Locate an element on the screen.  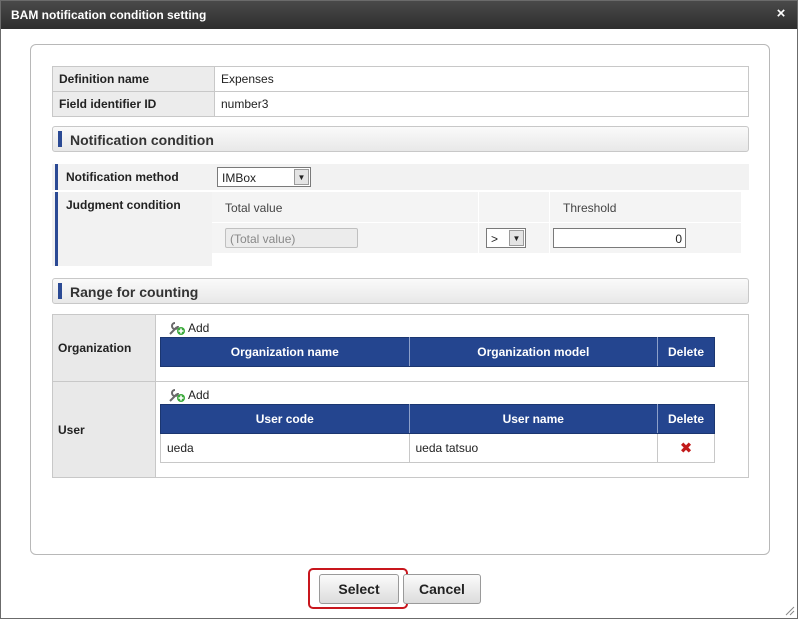
field-id-value: number3 is located at coordinates (481, 104).